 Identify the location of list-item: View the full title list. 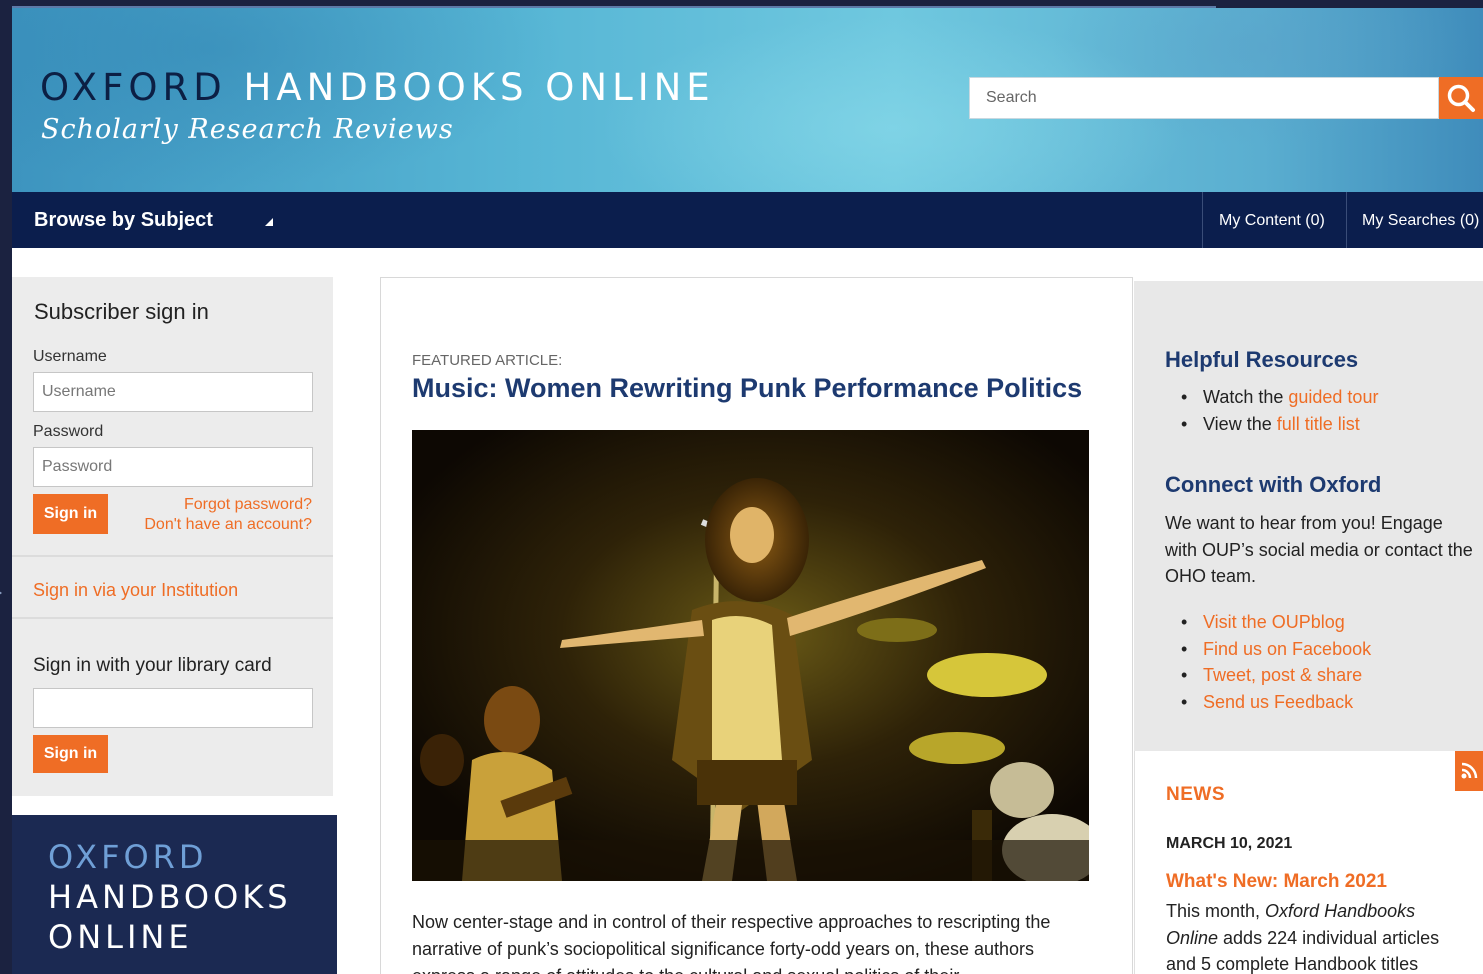
(1271, 424).